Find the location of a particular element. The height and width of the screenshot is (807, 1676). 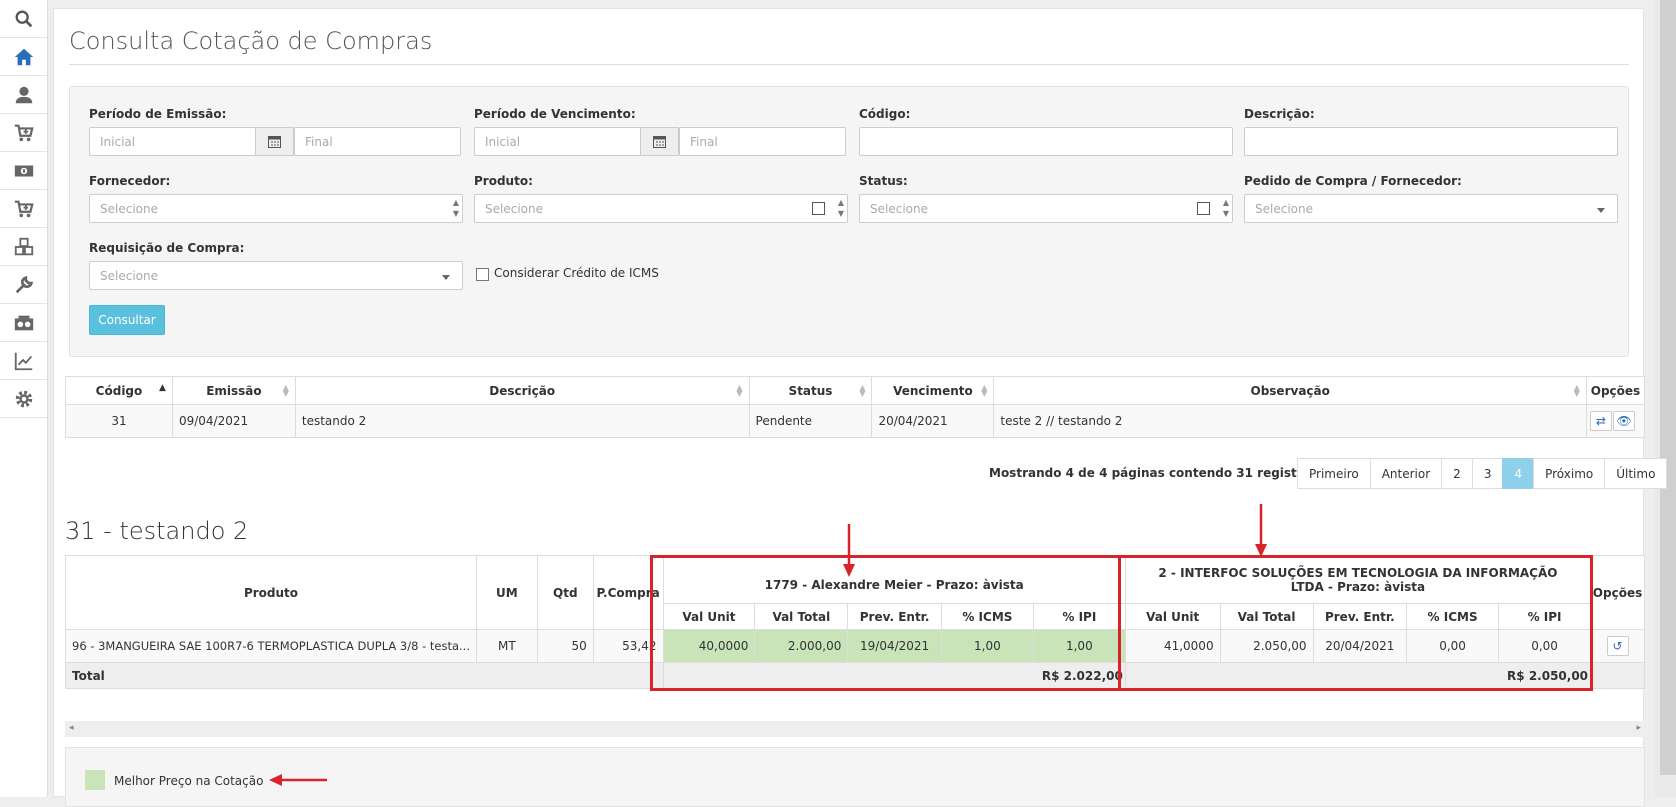

descricao-input is located at coordinates (1431, 141).